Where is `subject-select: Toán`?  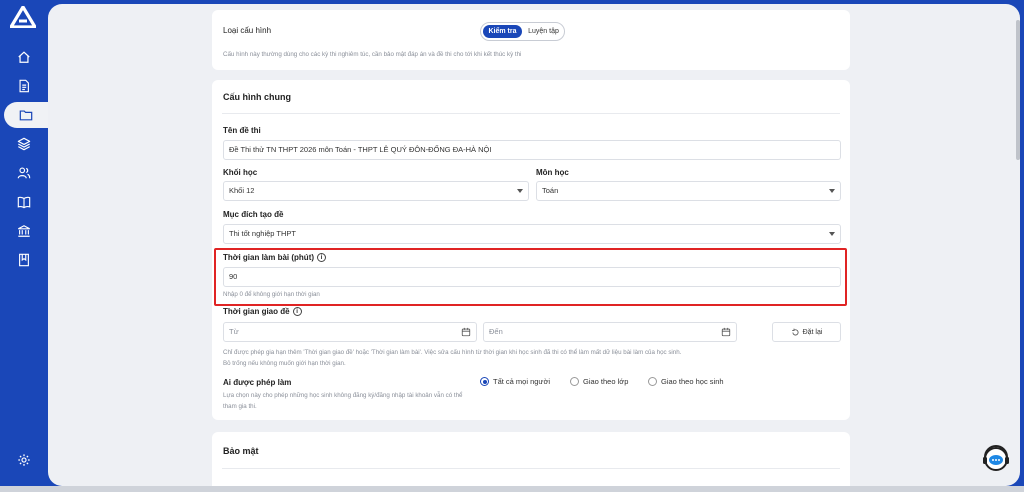
subject-select: Toán is located at coordinates (688, 191).